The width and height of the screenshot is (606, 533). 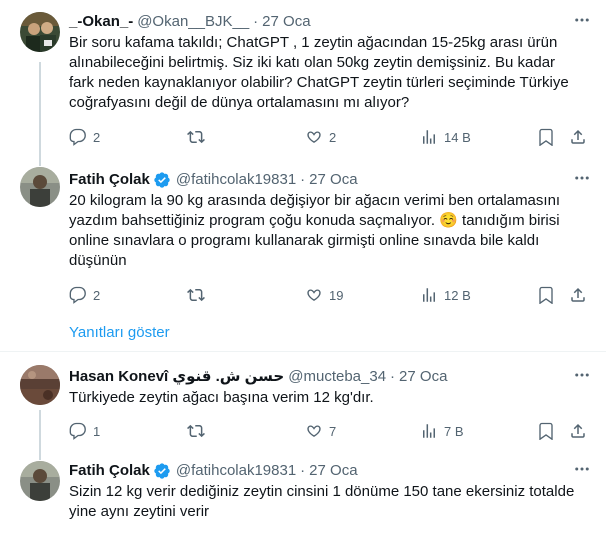 What do you see at coordinates (119, 333) in the screenshot?
I see `show-replies-link: Yanıtları göster` at bounding box center [119, 333].